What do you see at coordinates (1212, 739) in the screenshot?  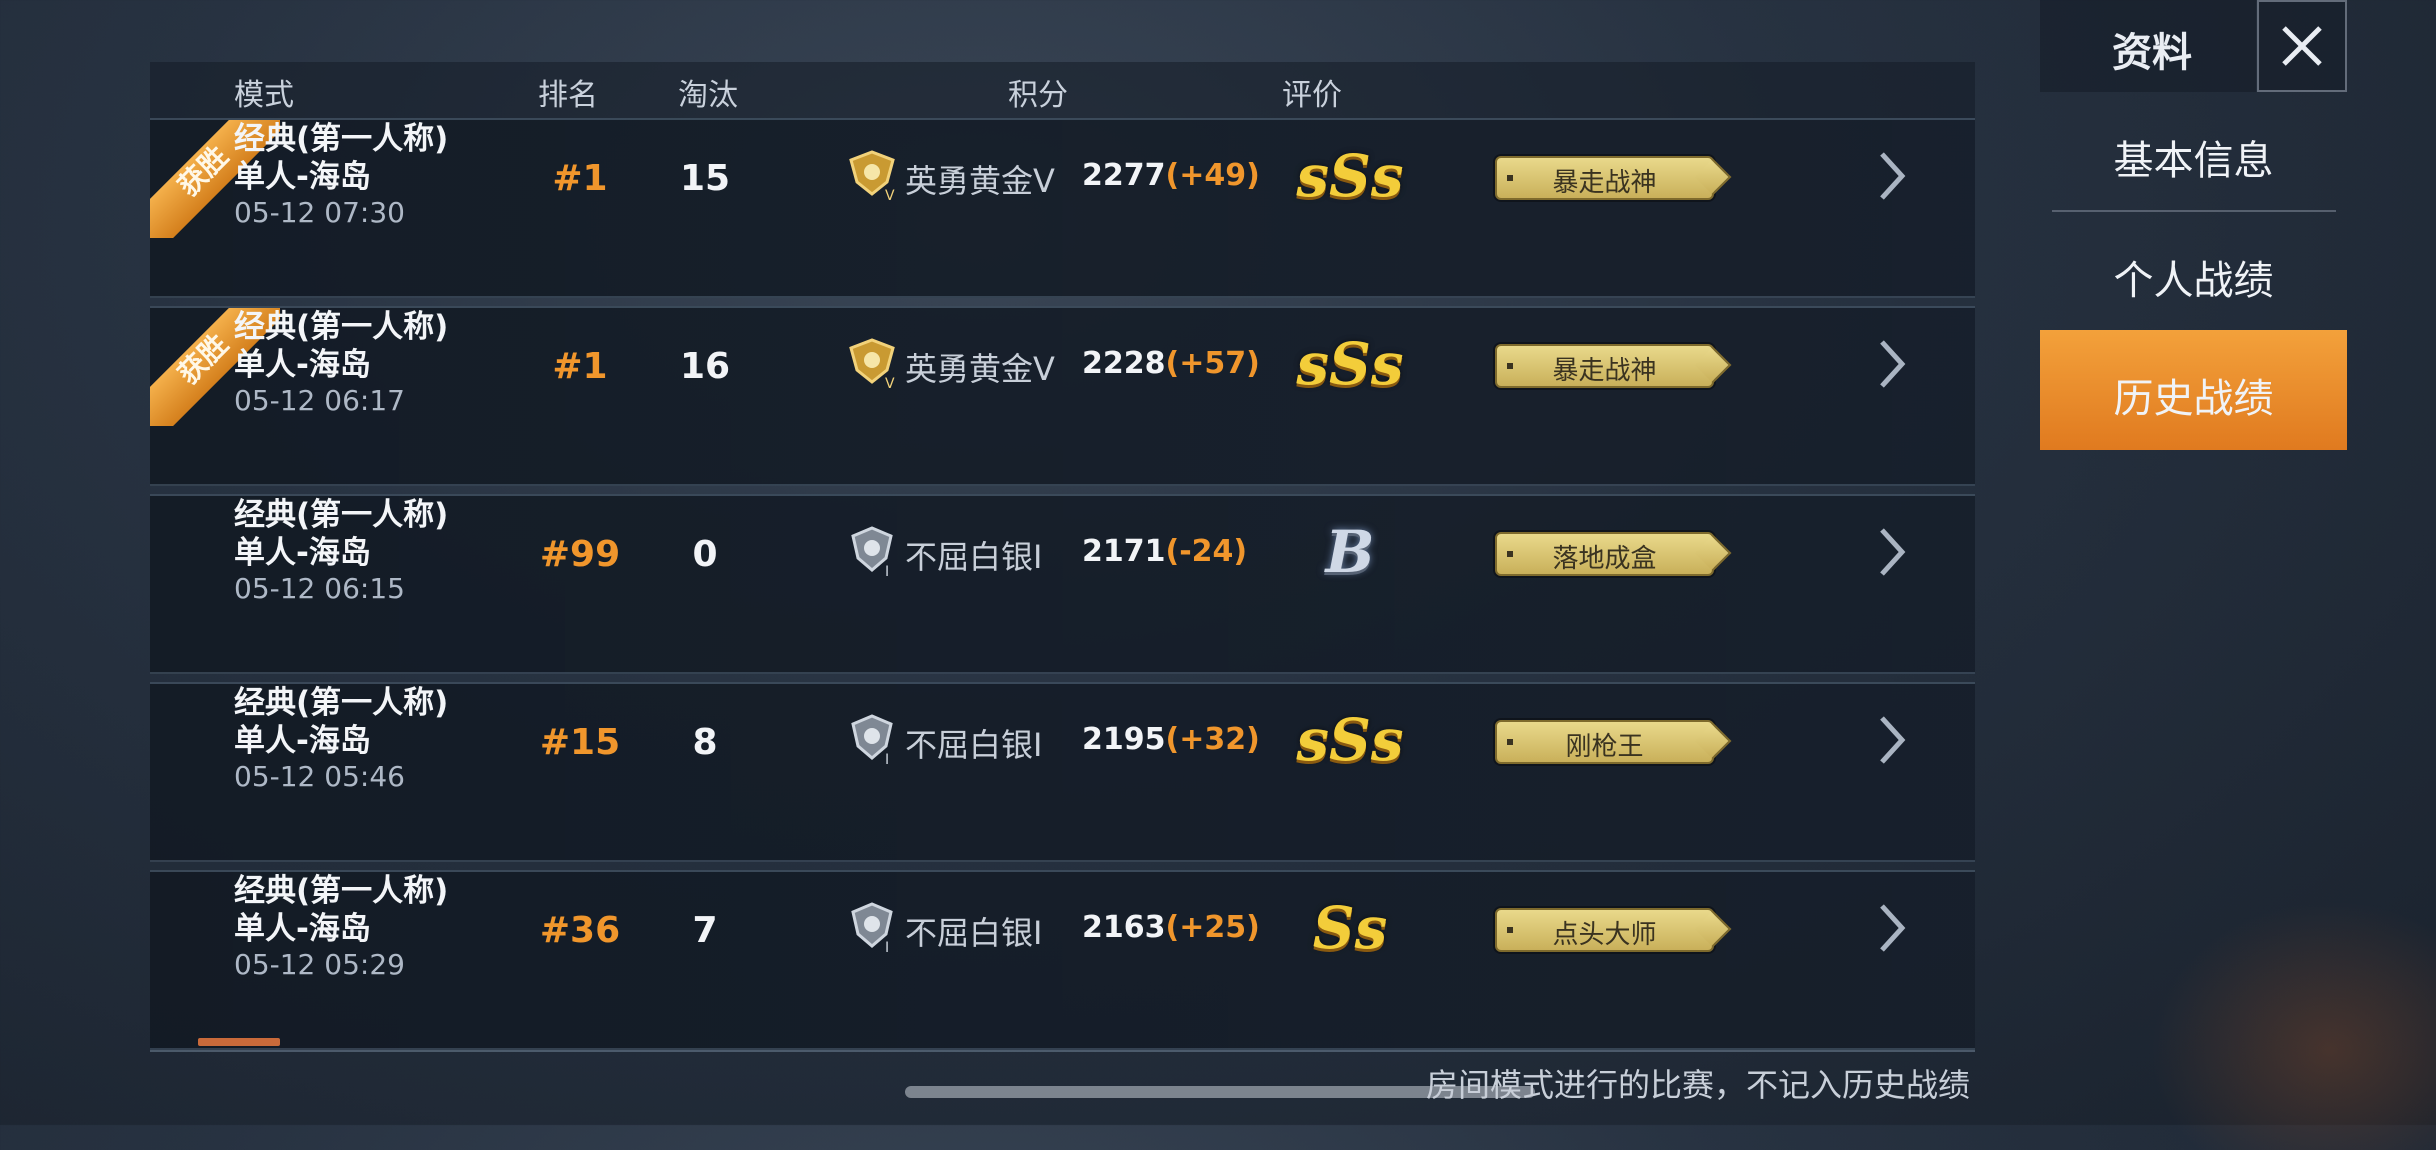 I see `score-delta: (+32)` at bounding box center [1212, 739].